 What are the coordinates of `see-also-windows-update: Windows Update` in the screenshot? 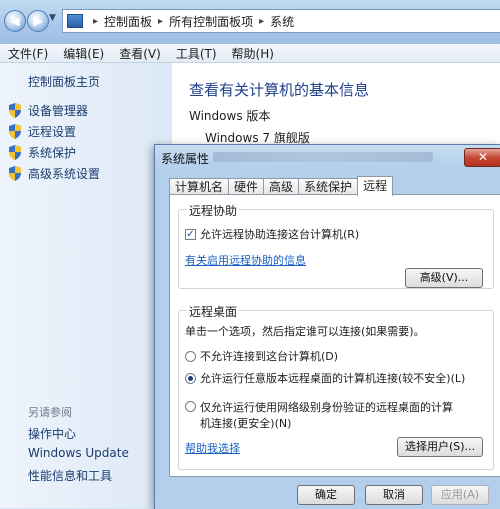 It's located at (78, 453).